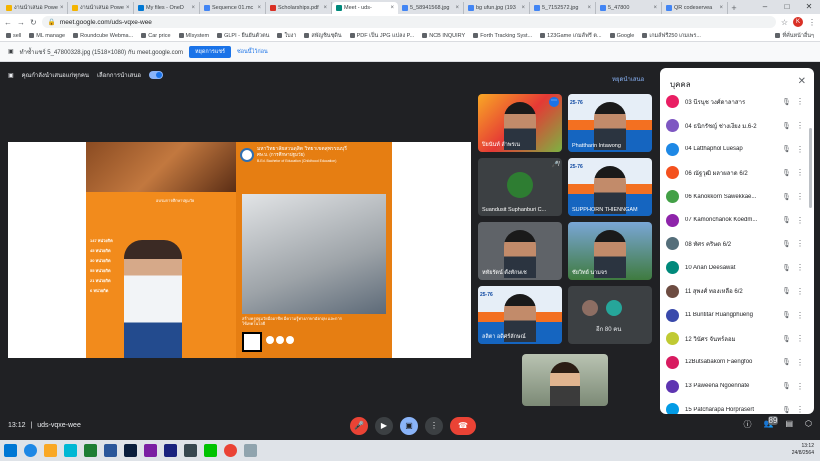 This screenshot has width=820, height=461. Describe the element at coordinates (789, 424) in the screenshot. I see `chat-icon: ▤` at that location.